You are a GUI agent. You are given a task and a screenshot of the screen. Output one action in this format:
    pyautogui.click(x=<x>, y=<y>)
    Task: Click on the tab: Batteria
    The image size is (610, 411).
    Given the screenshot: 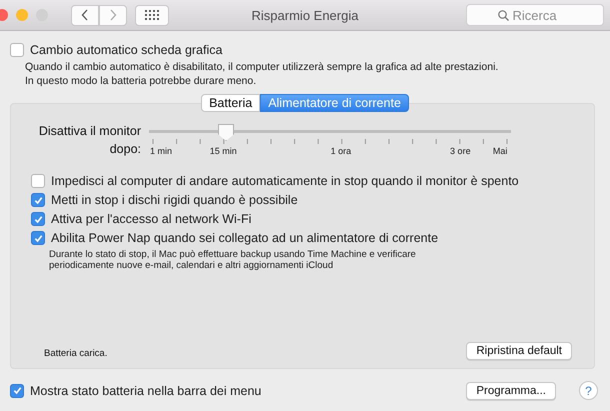 What is the action you would take?
    pyautogui.click(x=230, y=103)
    